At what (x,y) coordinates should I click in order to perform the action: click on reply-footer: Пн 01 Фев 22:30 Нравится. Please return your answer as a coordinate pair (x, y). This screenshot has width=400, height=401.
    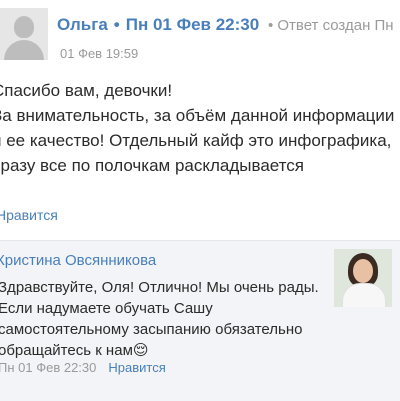
    Looking at the image, I should click on (83, 367).